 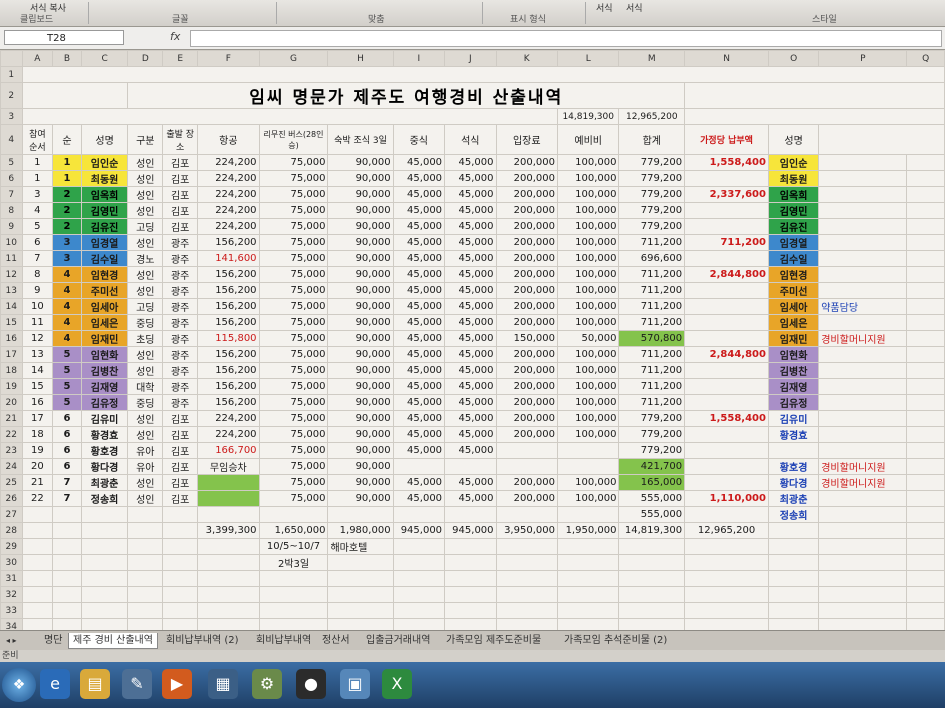 I want to click on cell-airfare: 무임승차, so click(x=228, y=466).